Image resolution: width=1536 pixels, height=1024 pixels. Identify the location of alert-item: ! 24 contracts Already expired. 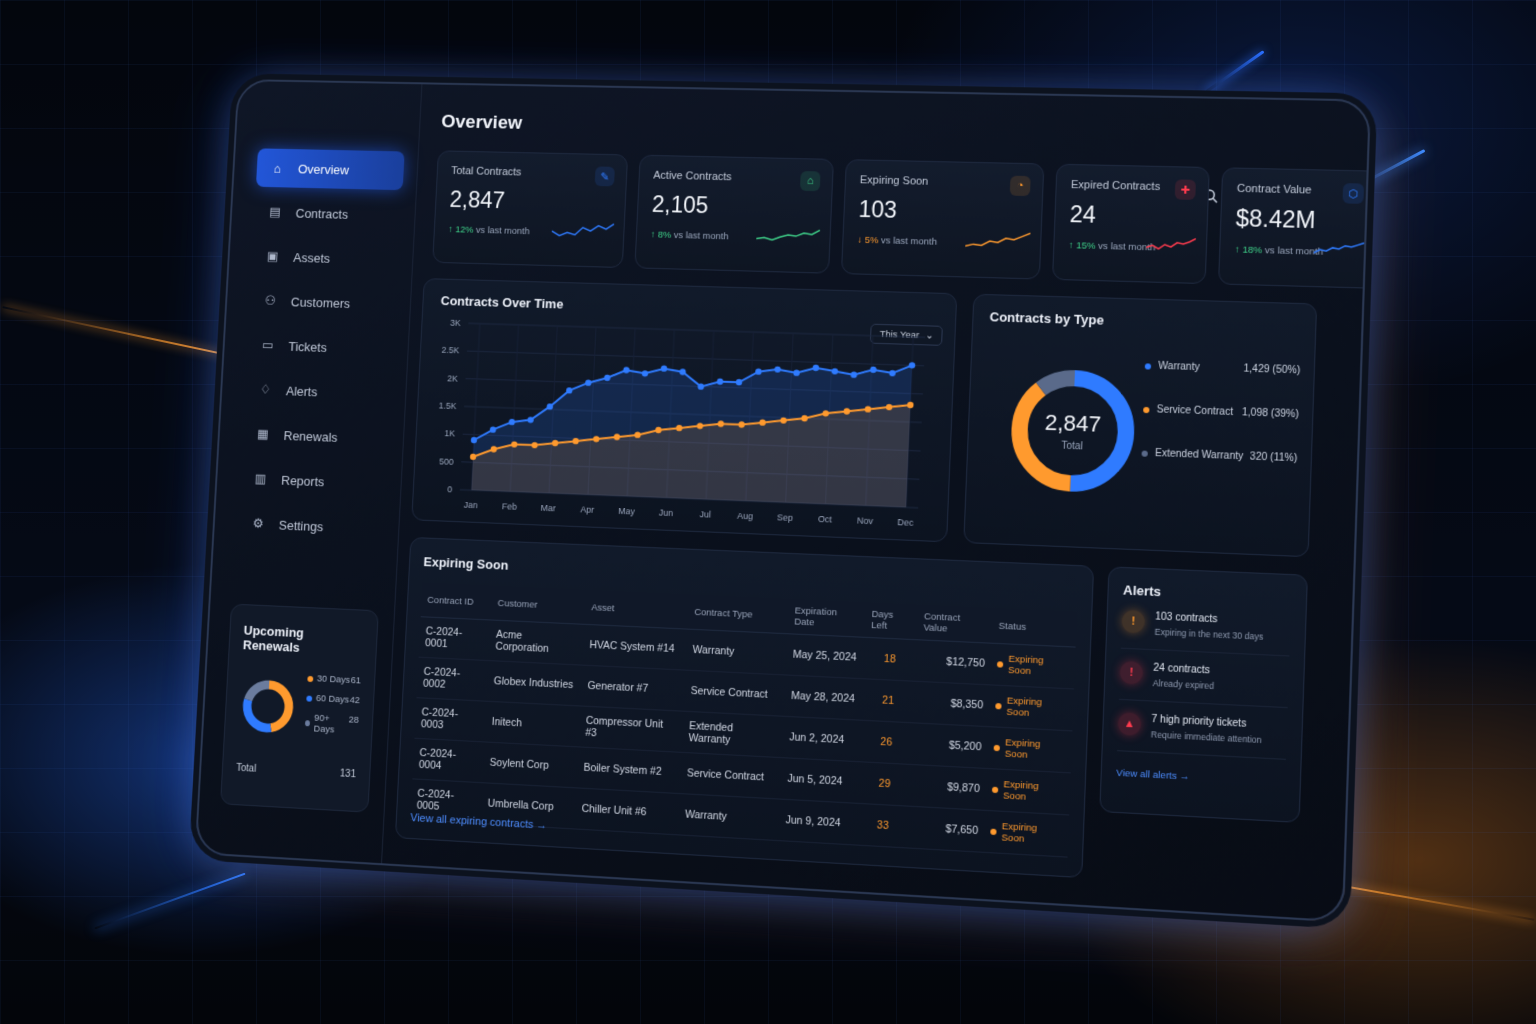
(1204, 678).